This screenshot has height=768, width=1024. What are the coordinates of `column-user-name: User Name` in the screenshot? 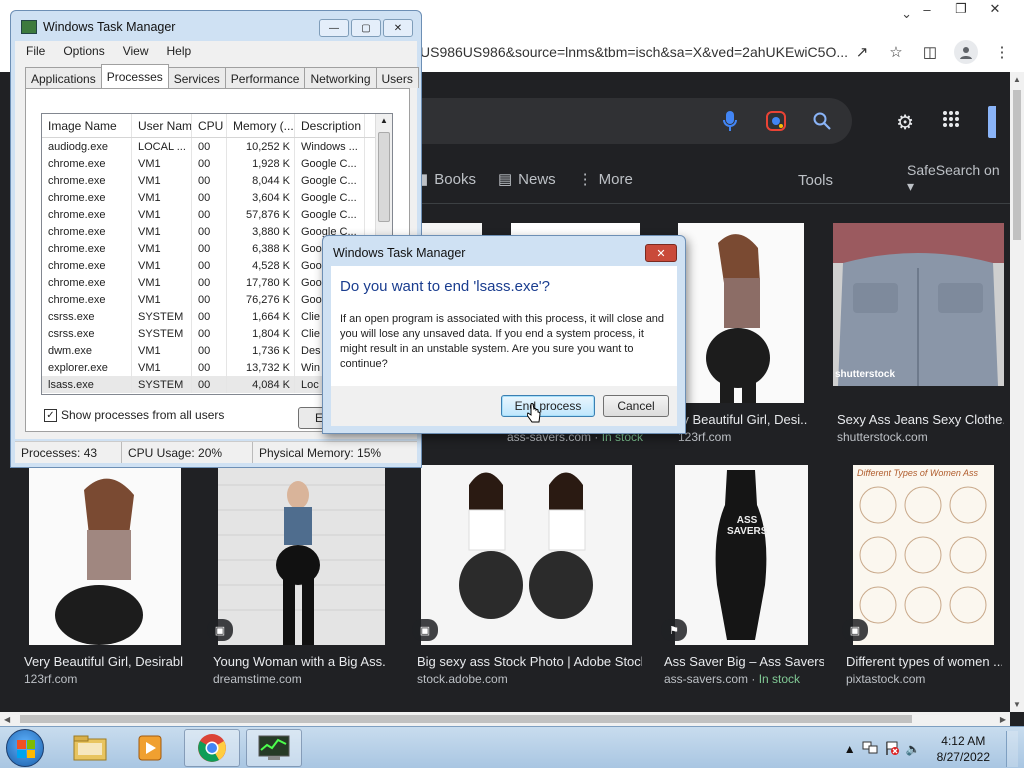 It's located at (162, 125).